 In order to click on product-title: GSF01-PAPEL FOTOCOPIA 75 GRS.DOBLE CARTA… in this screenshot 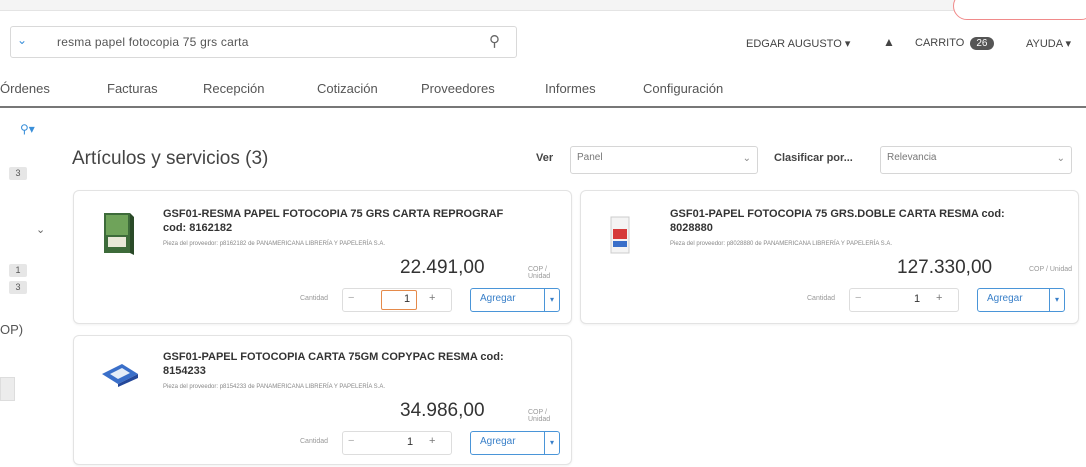, I will do `click(870, 221)`.